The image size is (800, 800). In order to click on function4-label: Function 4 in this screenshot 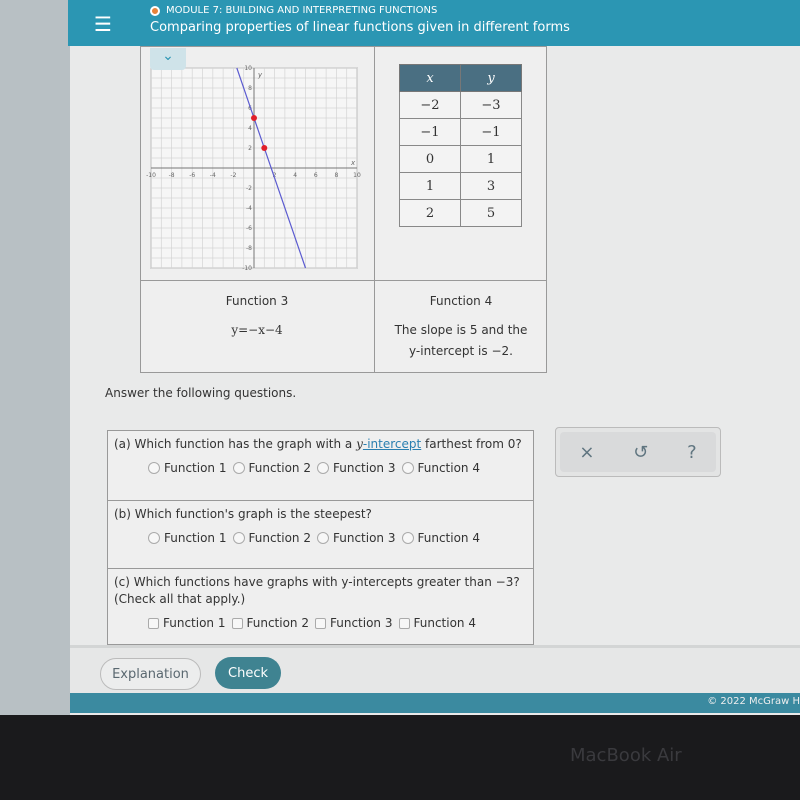, I will do `click(461, 301)`.